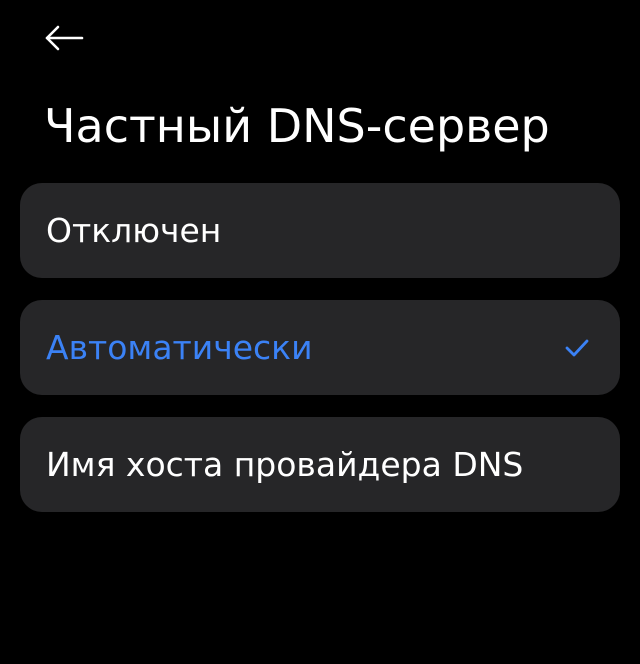 The height and width of the screenshot is (664, 640). Describe the element at coordinates (297, 126) in the screenshot. I see `page-title: Частный DNS-сервер` at that location.